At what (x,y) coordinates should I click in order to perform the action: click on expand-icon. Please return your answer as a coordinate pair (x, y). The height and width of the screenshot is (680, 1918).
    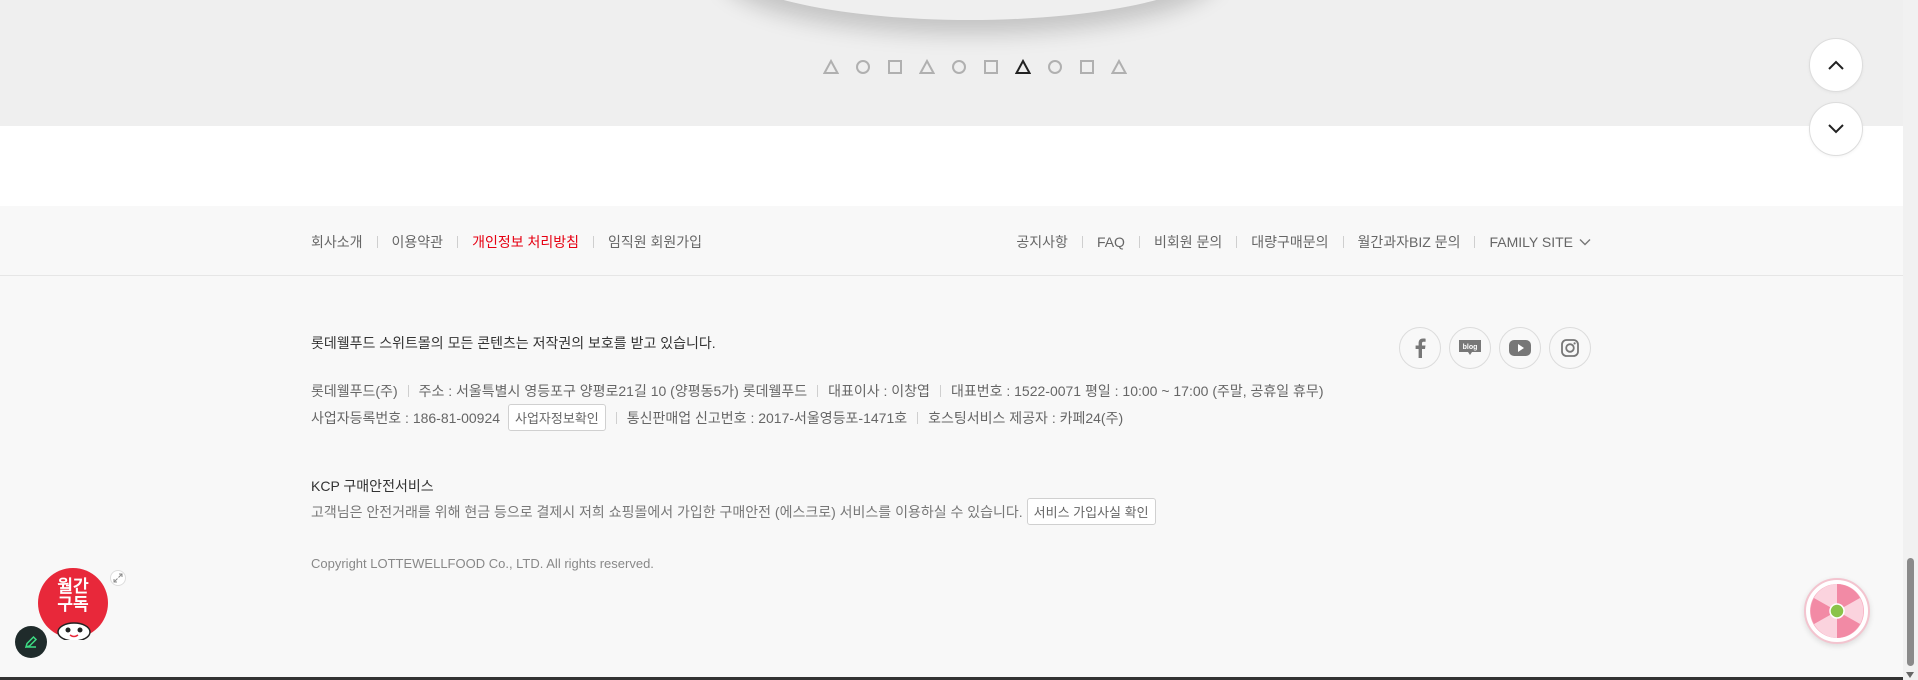
    Looking at the image, I should click on (118, 578).